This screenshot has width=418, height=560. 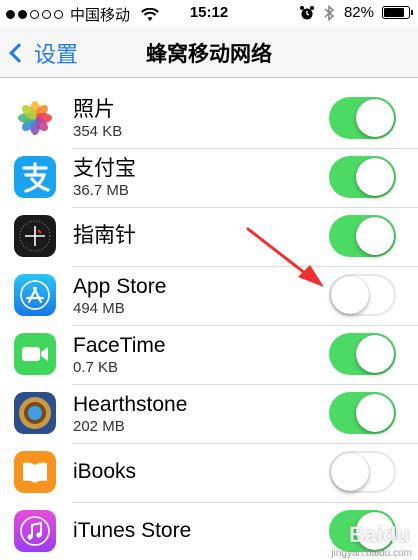 What do you see at coordinates (94, 109) in the screenshot?
I see `app-name: 照片` at bounding box center [94, 109].